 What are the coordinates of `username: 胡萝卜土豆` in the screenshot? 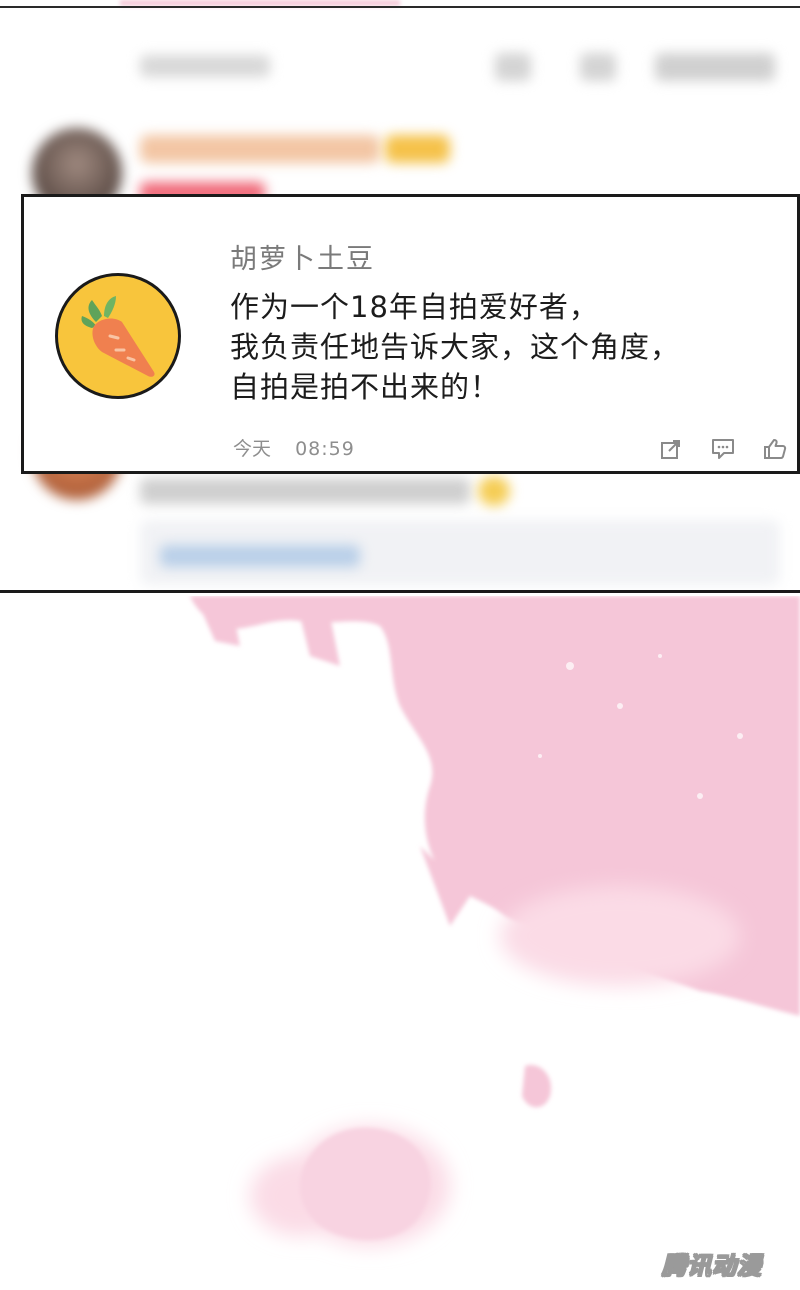 It's located at (302, 256).